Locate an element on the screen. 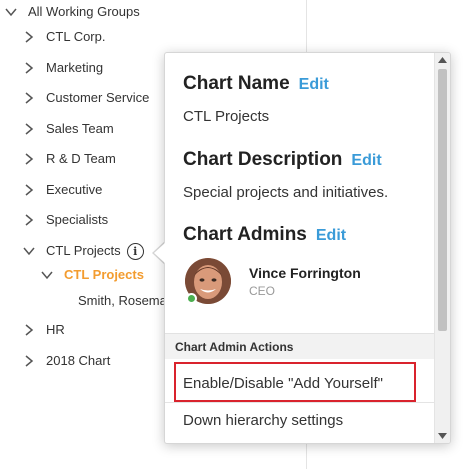  tree-item-label-active: CTL Projects is located at coordinates (104, 274).